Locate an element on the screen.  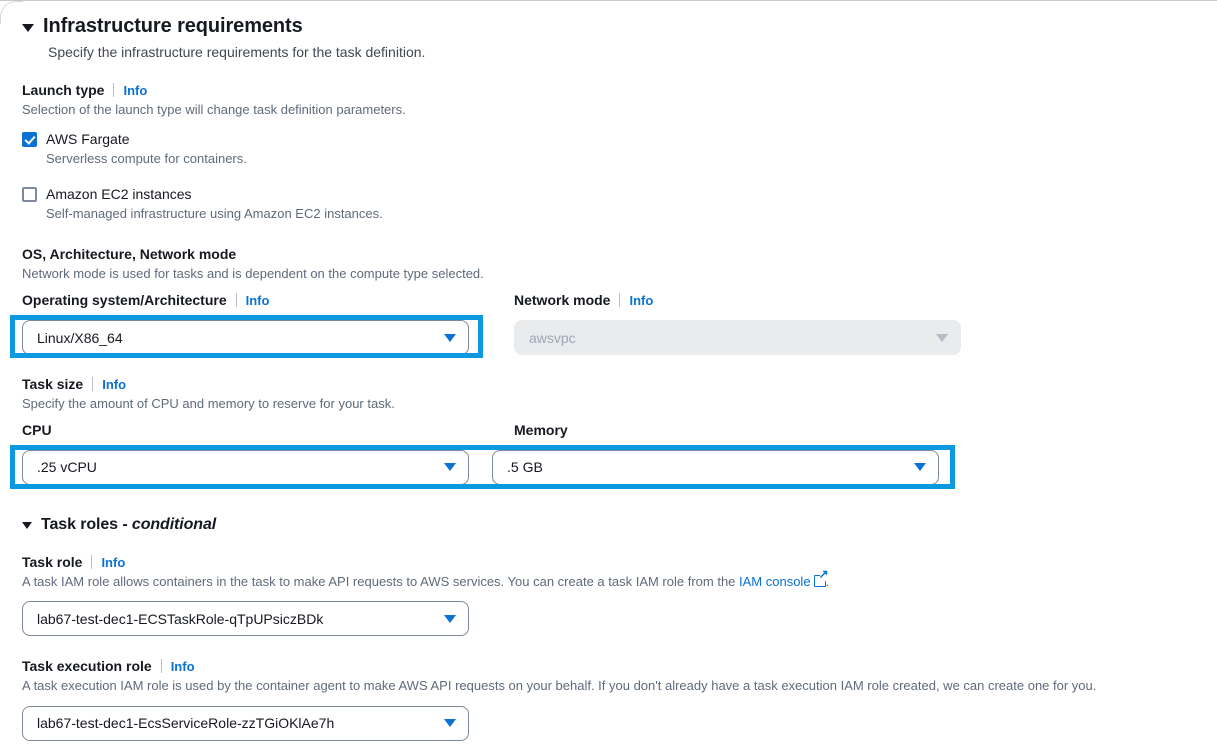
operating-system-architecture-info-link: Info is located at coordinates (258, 300).